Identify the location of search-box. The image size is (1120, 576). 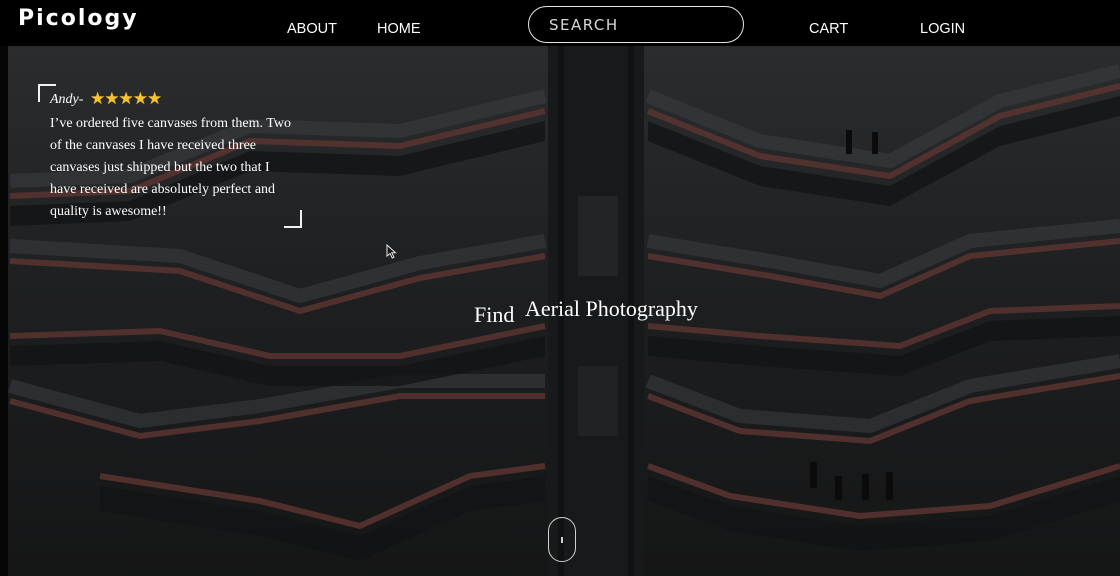
(636, 24).